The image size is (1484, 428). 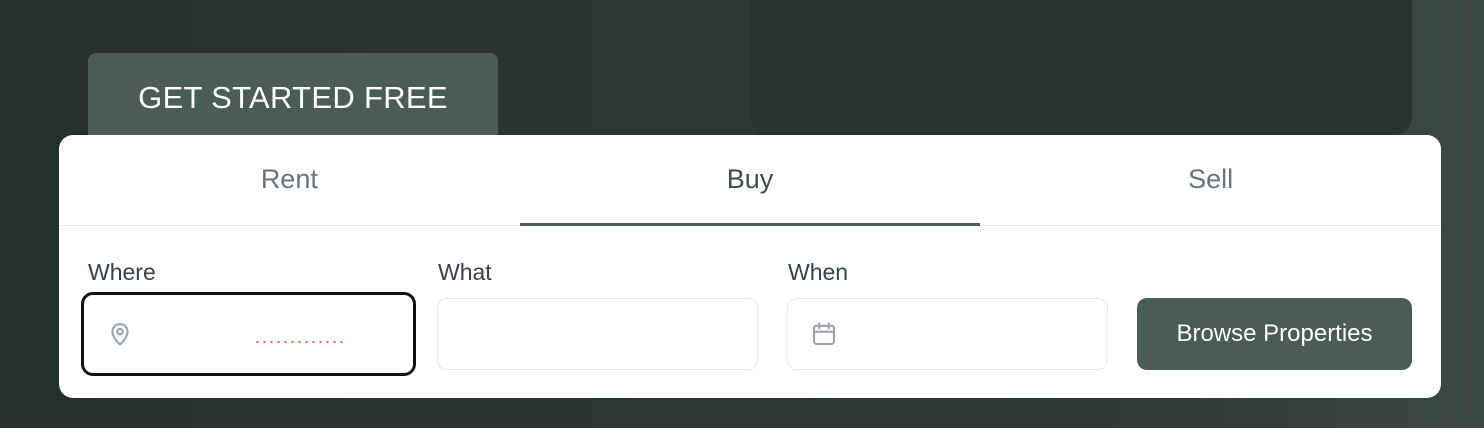 I want to click on tab-rent: Rent, so click(x=289, y=180).